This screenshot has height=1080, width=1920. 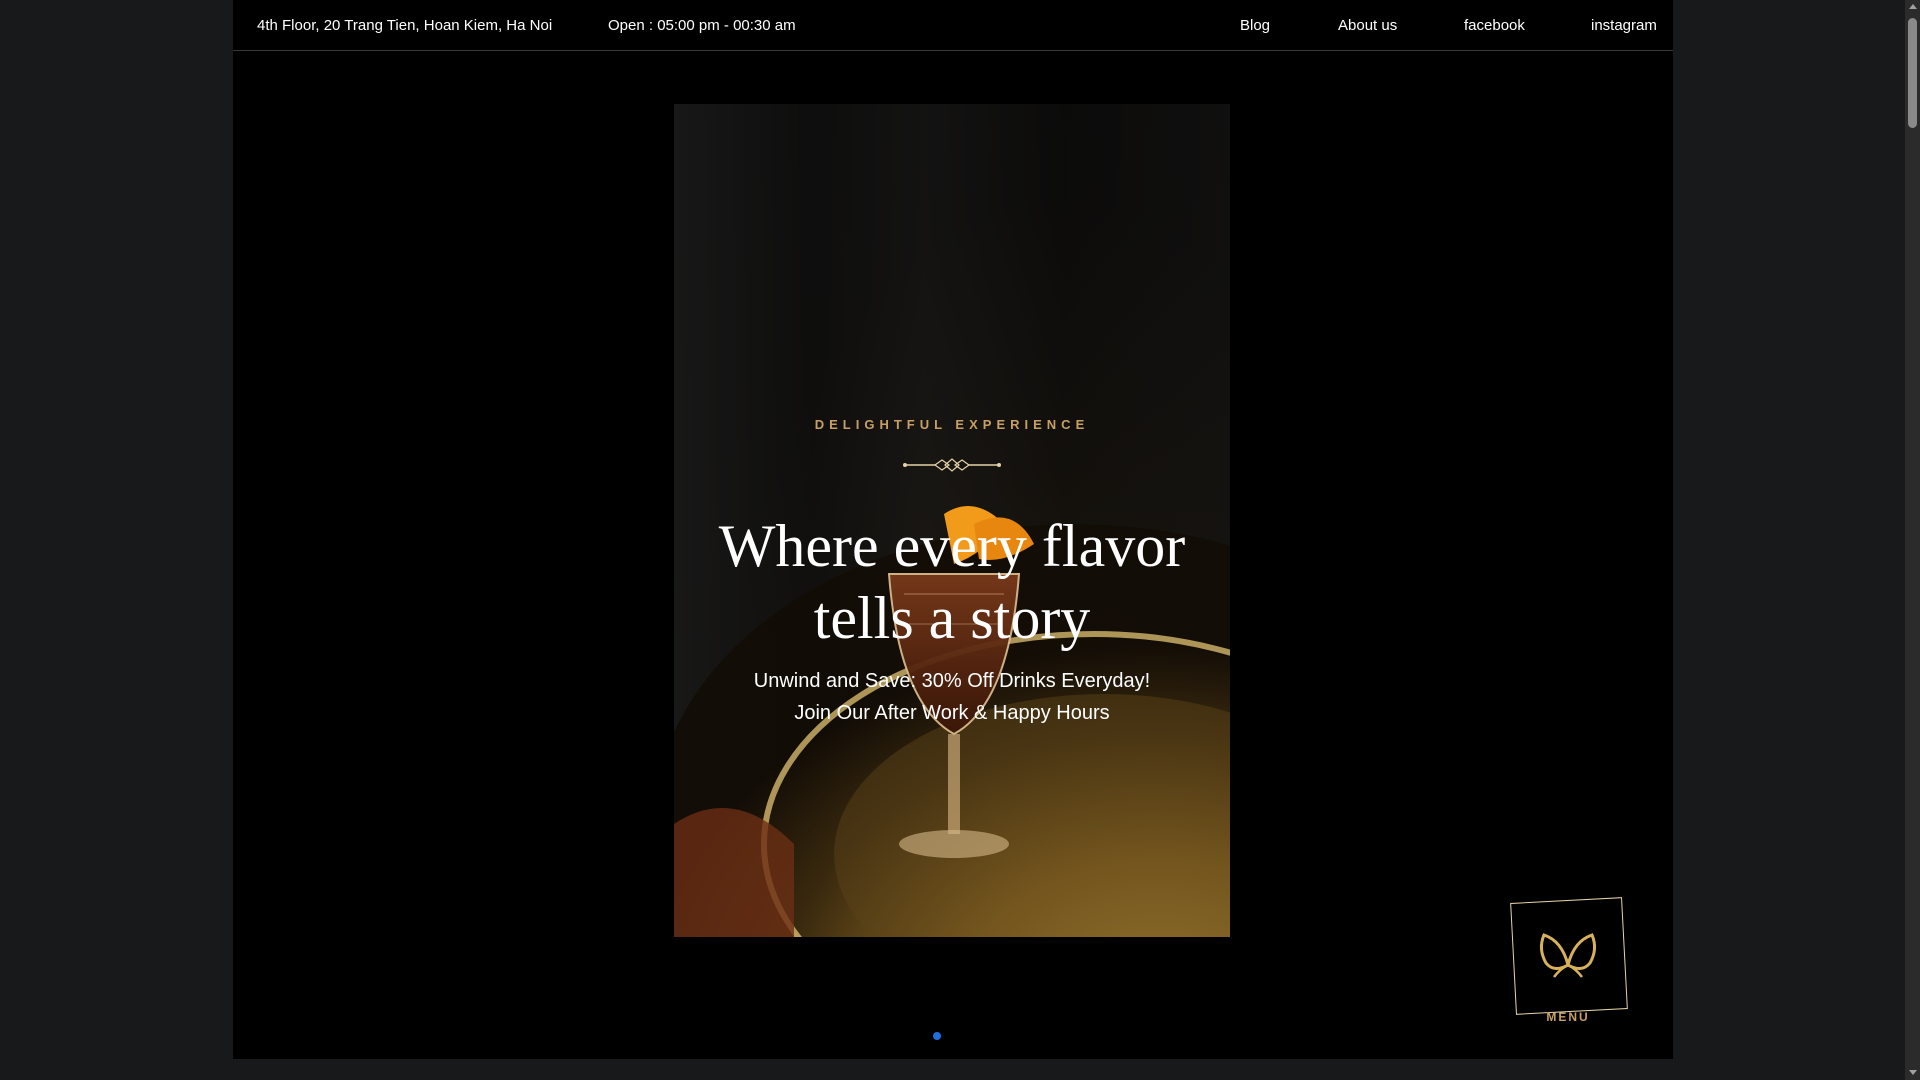 I want to click on nav-link-facebook: facebook, so click(x=1494, y=25).